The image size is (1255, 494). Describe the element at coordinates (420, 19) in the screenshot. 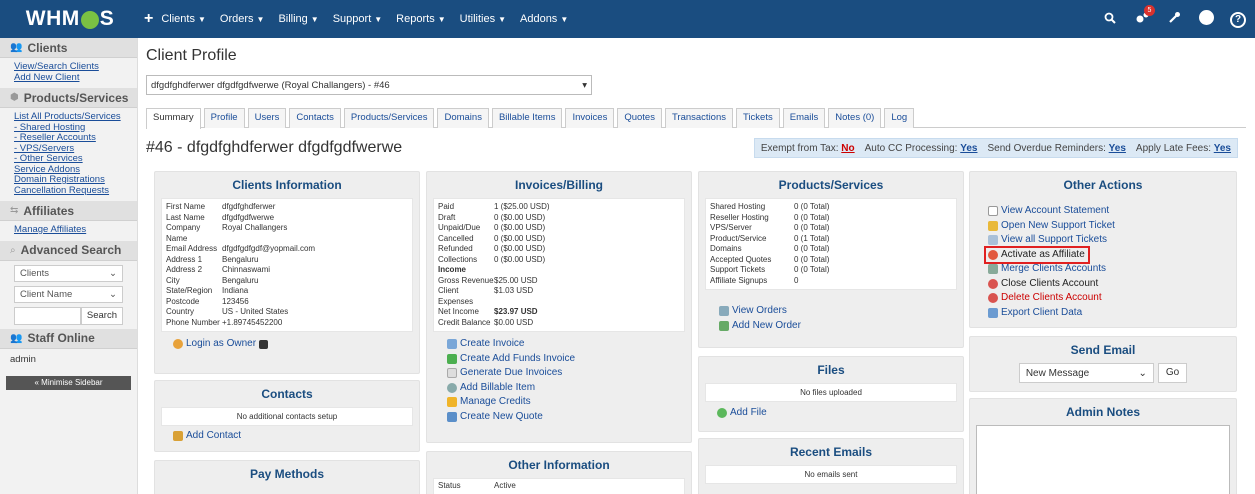

I see `nav-reports: Reports ▼` at that location.